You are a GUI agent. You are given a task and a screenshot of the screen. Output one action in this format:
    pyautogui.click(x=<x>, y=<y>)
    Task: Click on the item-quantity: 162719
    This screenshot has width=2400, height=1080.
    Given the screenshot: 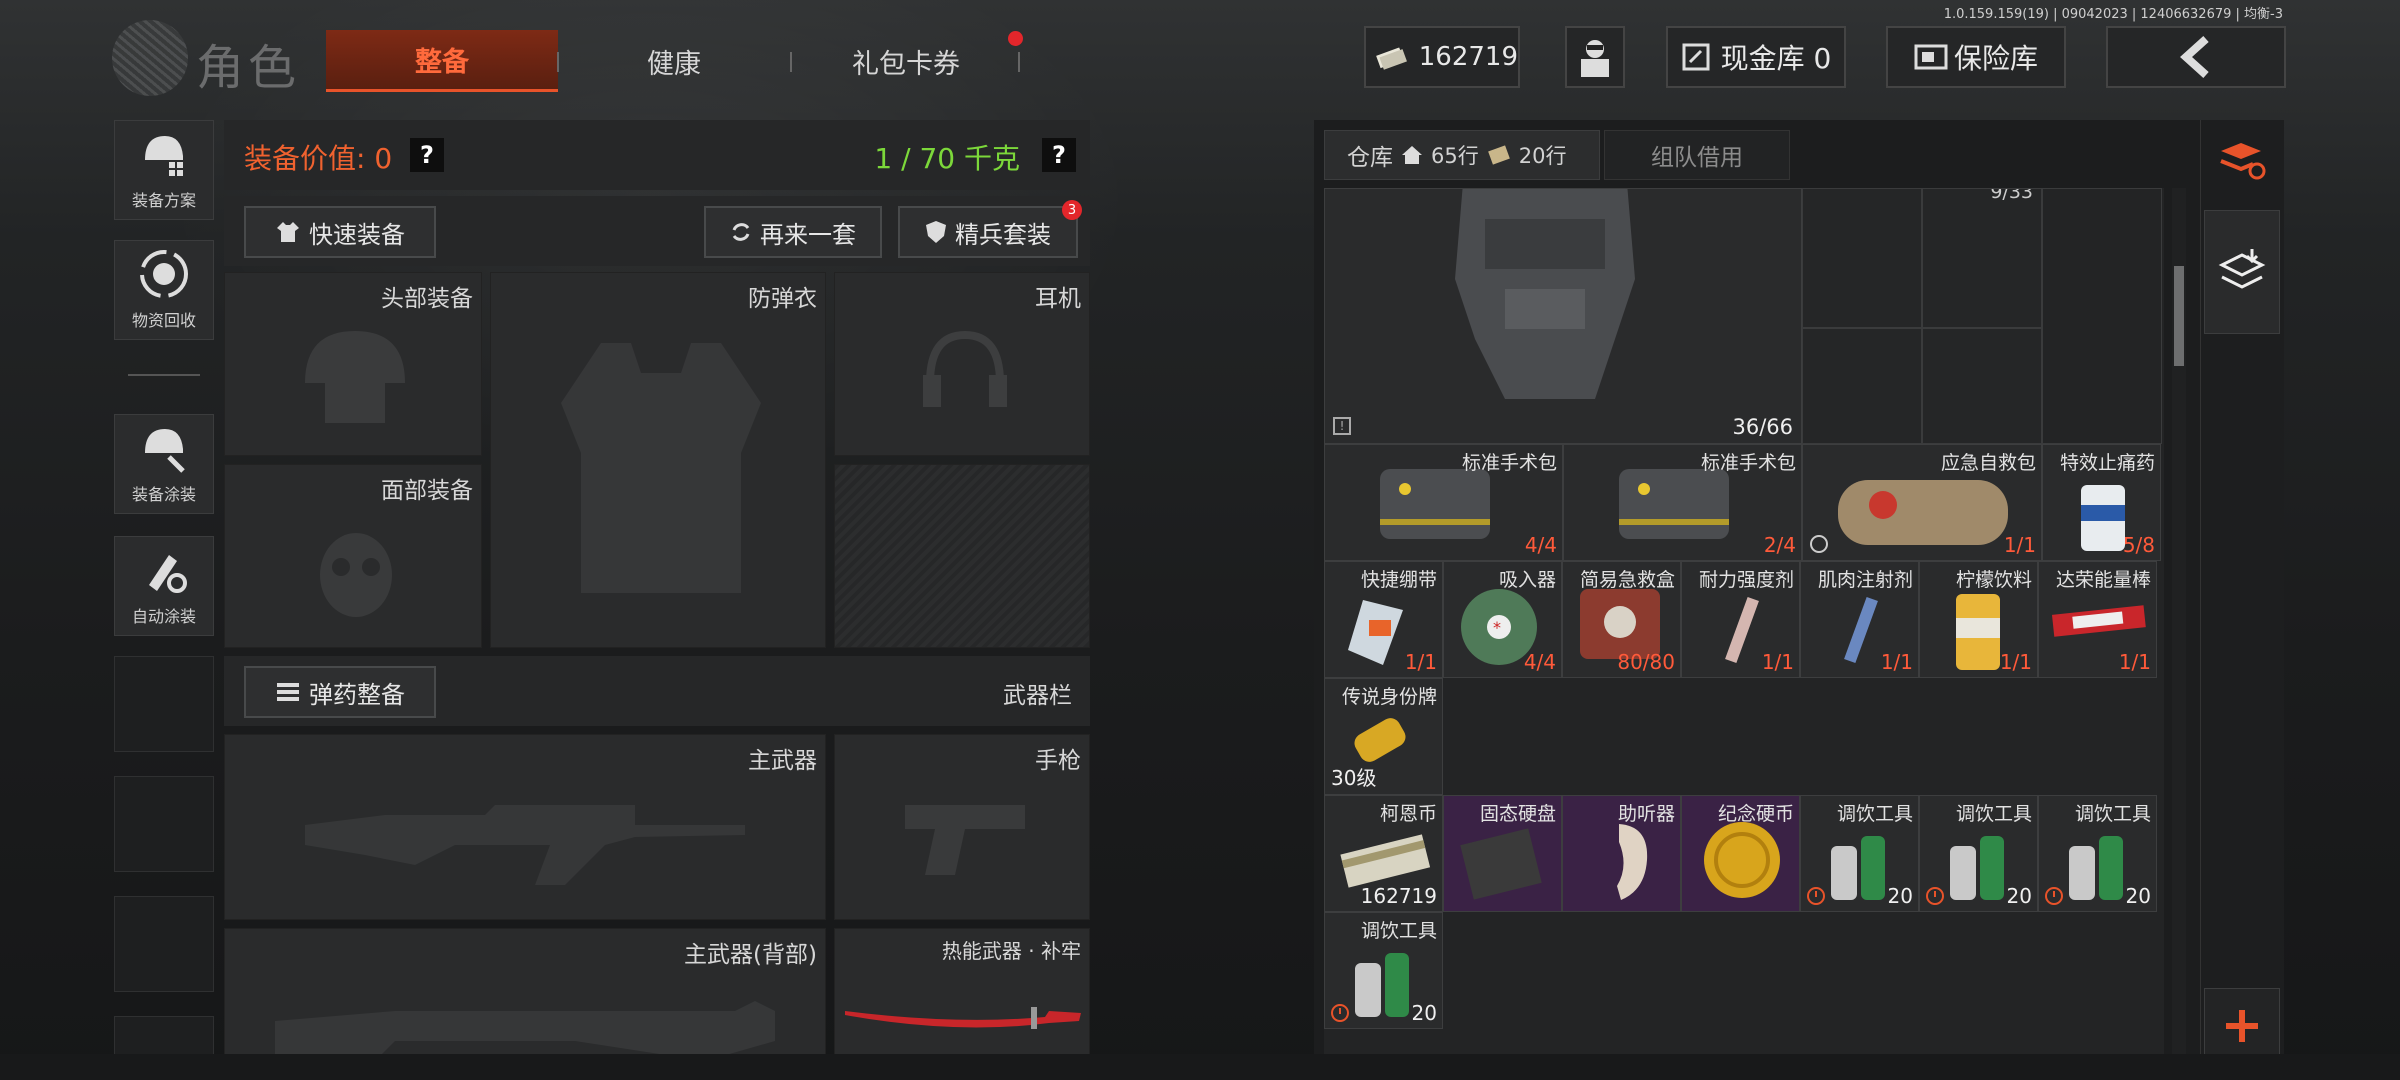 What is the action you would take?
    pyautogui.click(x=1398, y=896)
    